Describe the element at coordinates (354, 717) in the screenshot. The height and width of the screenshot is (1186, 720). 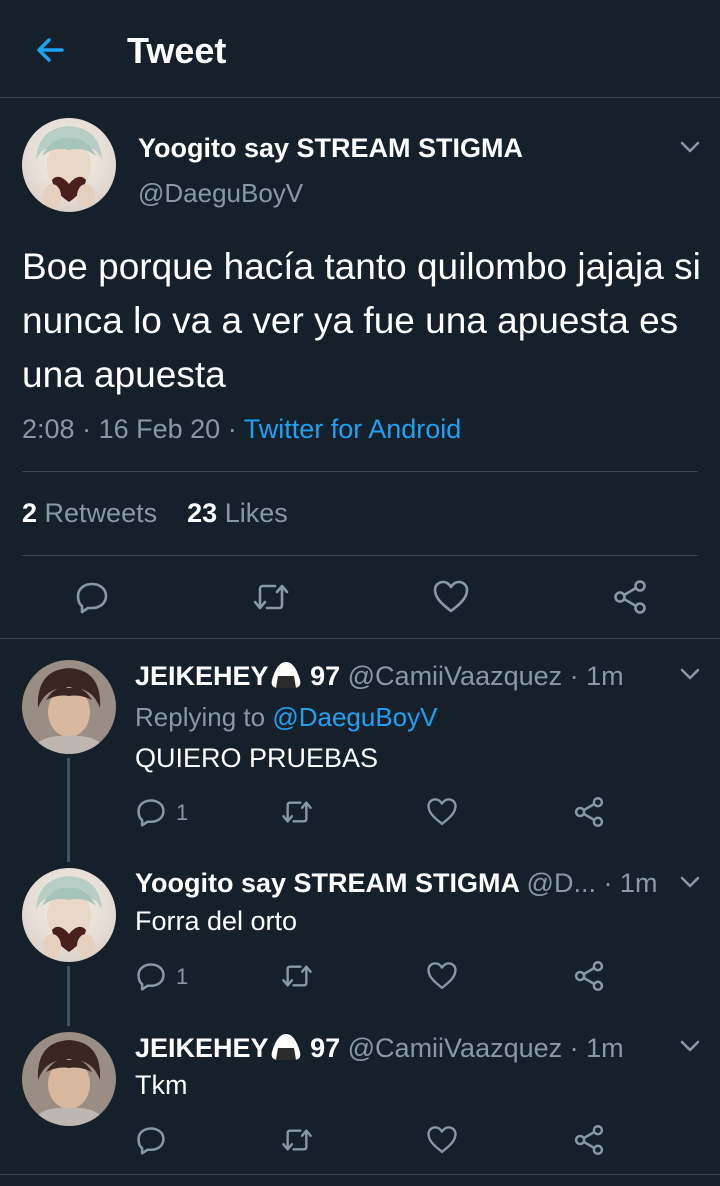
I see `replying-to-link: @DaeguBoyV` at that location.